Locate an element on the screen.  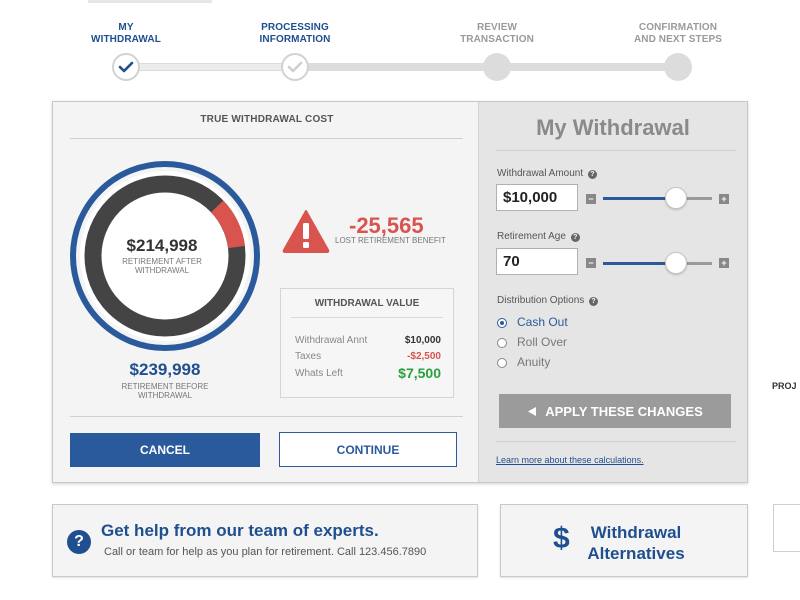
warning-icon is located at coordinates (306, 231).